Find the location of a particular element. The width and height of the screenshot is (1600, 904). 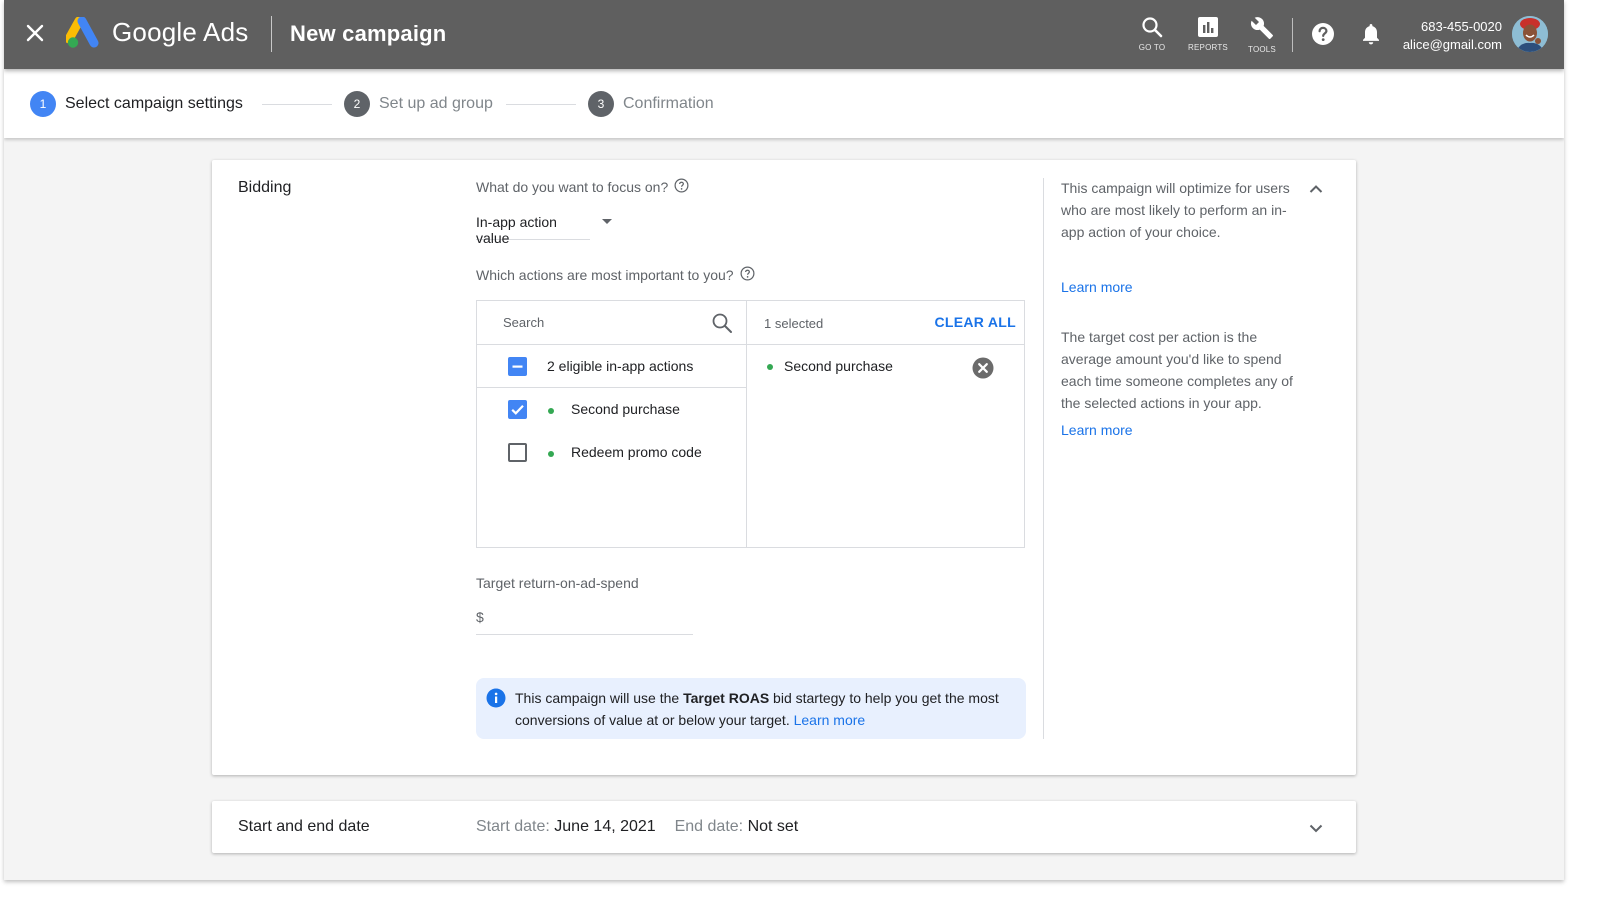

help-button is located at coordinates (1323, 36).